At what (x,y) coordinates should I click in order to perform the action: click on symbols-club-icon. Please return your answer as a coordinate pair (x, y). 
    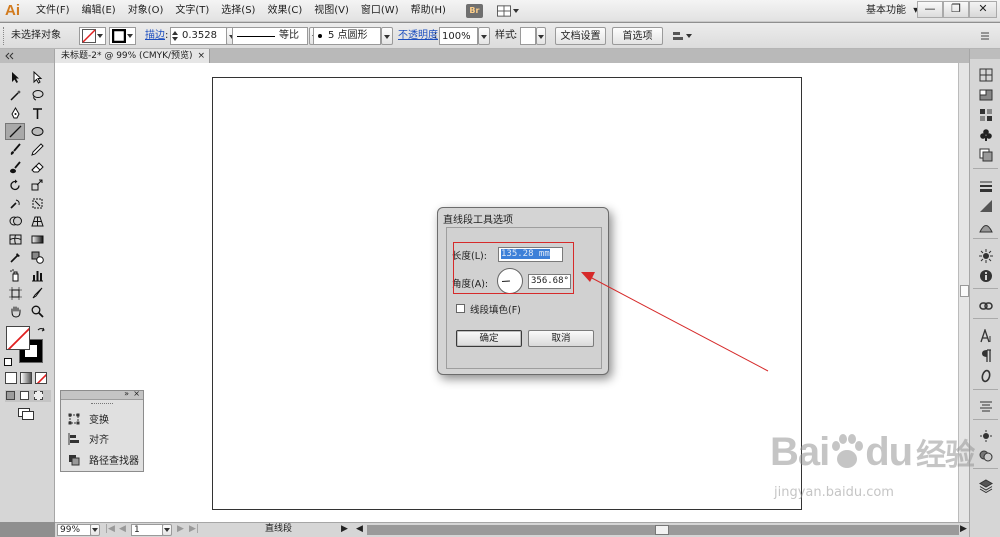
    Looking at the image, I should click on (985, 134).